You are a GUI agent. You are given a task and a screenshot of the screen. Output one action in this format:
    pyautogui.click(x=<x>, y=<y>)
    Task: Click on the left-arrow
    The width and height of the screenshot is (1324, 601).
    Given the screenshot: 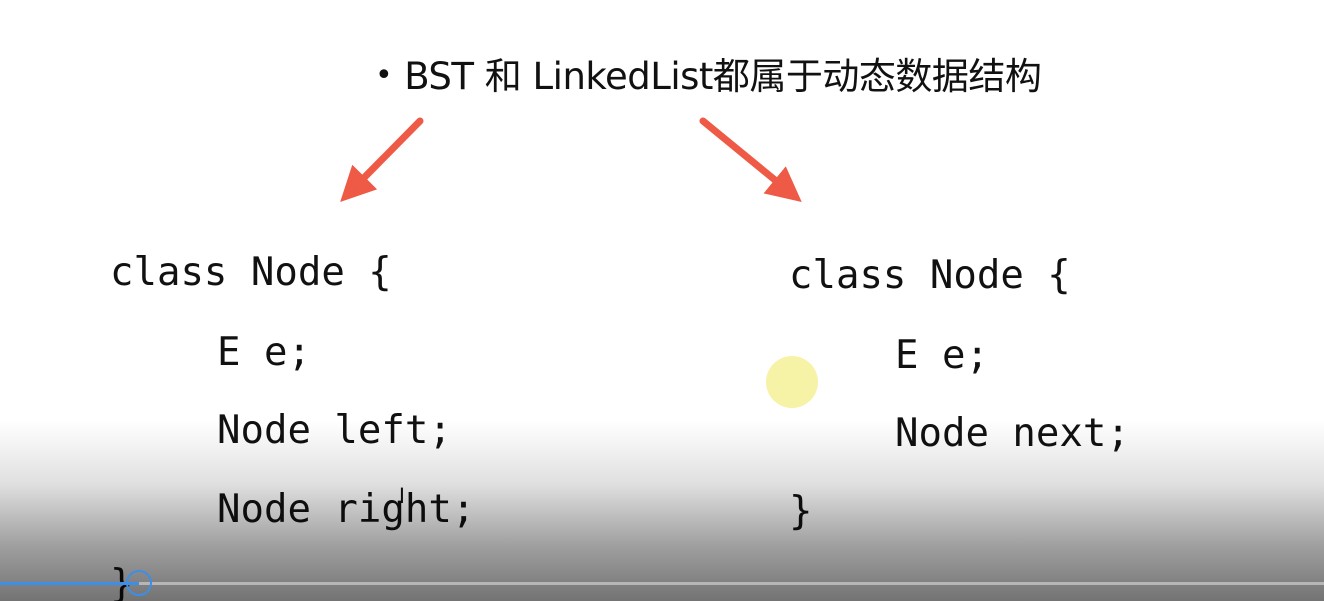 What is the action you would take?
    pyautogui.click(x=382, y=159)
    